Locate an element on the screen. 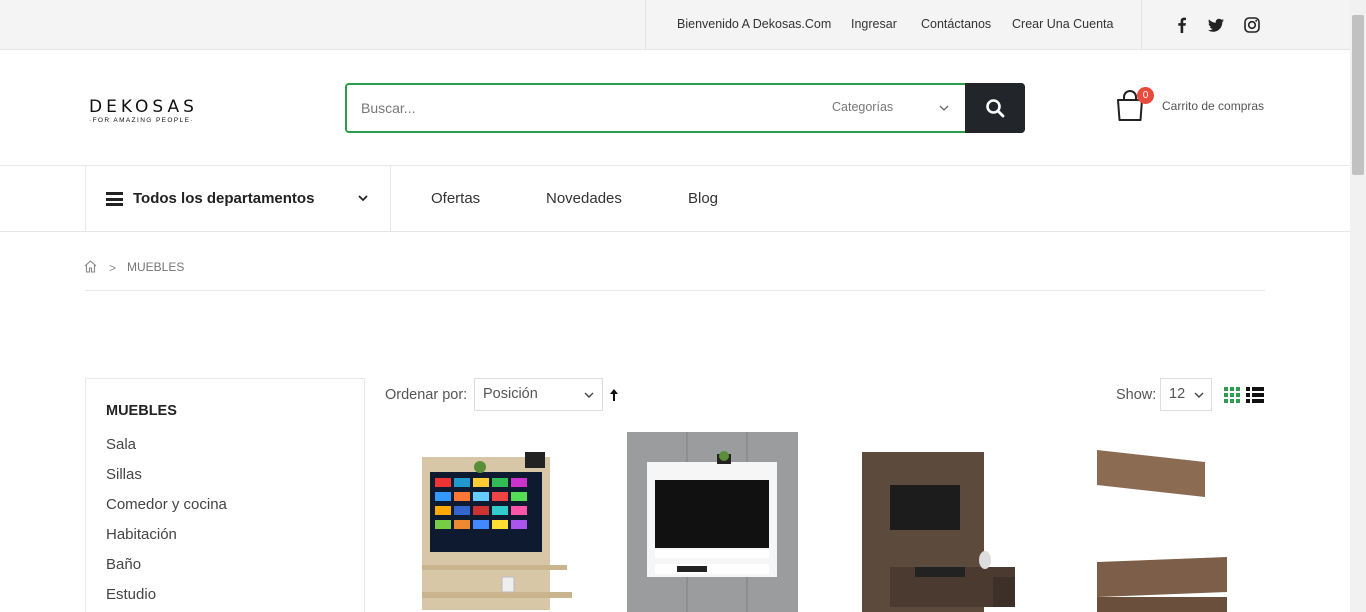 The width and height of the screenshot is (1366, 612). product-image-floating-shelf-set is located at coordinates (1162, 522).